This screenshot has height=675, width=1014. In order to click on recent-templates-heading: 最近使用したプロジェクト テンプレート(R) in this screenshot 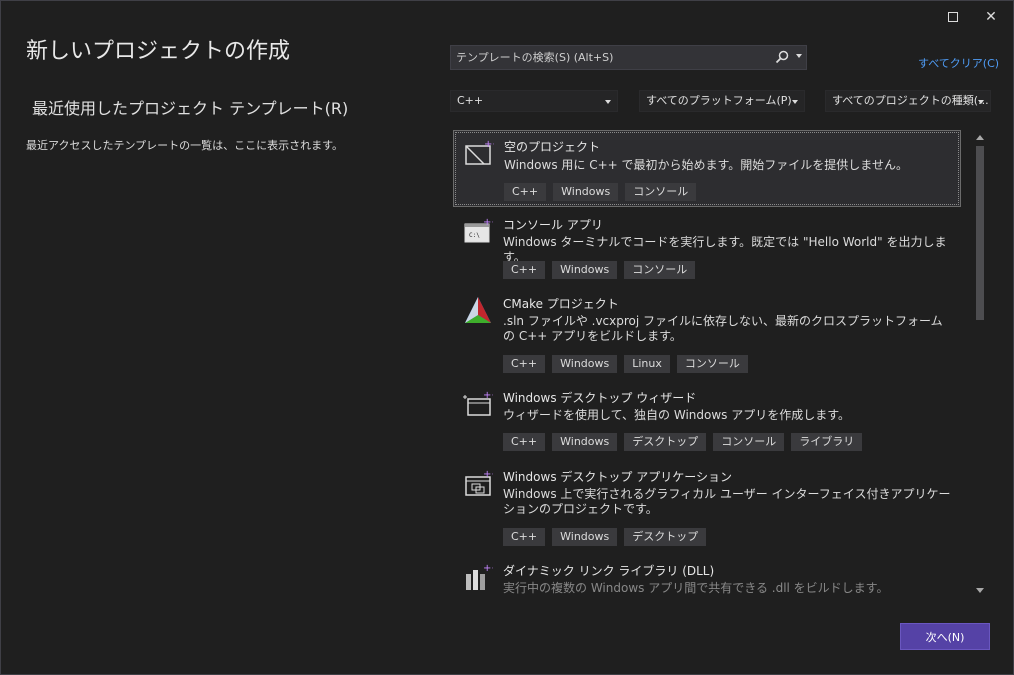, I will do `click(190, 108)`.